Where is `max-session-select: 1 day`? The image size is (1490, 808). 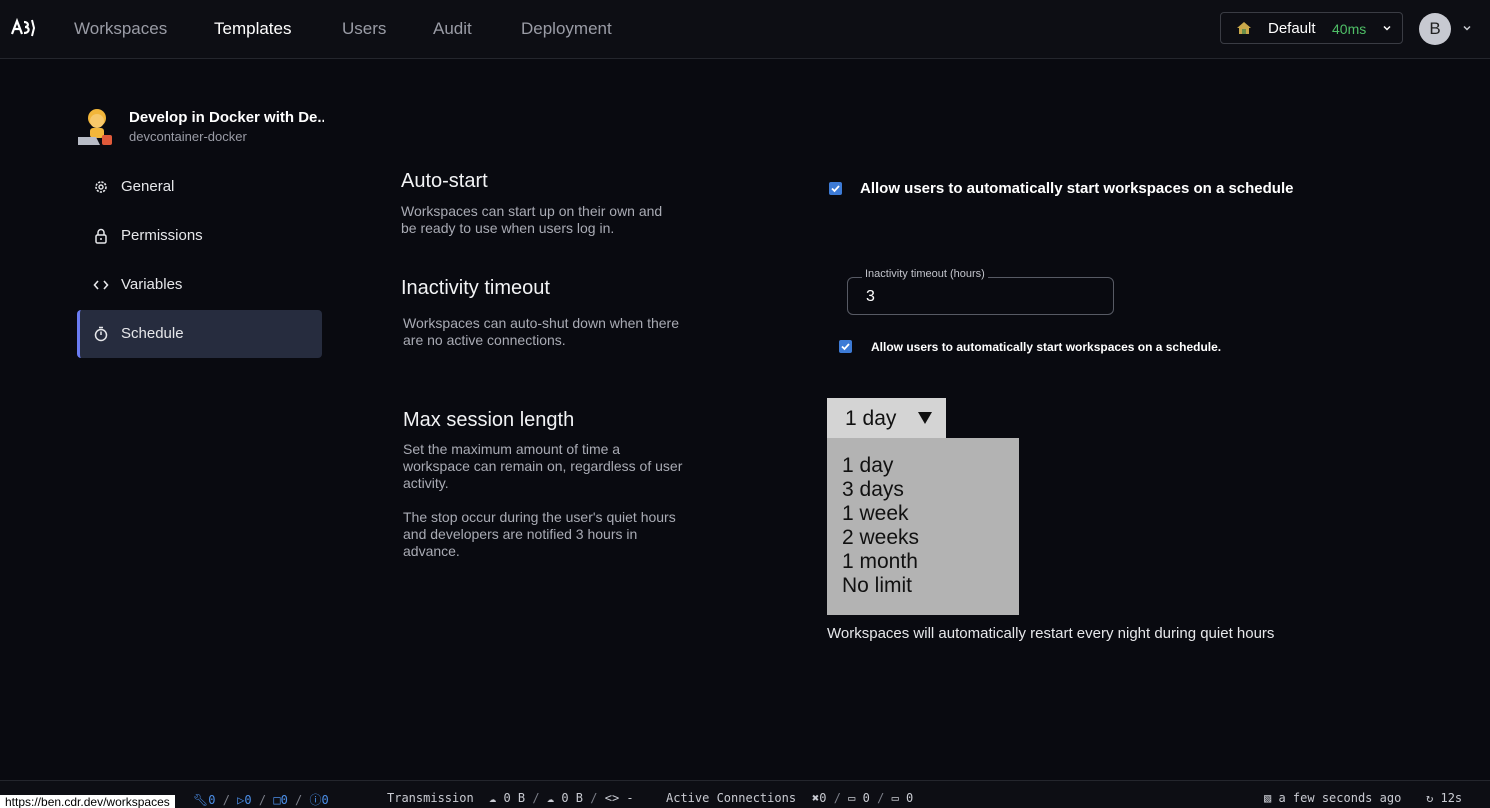
max-session-select: 1 day is located at coordinates (886, 418).